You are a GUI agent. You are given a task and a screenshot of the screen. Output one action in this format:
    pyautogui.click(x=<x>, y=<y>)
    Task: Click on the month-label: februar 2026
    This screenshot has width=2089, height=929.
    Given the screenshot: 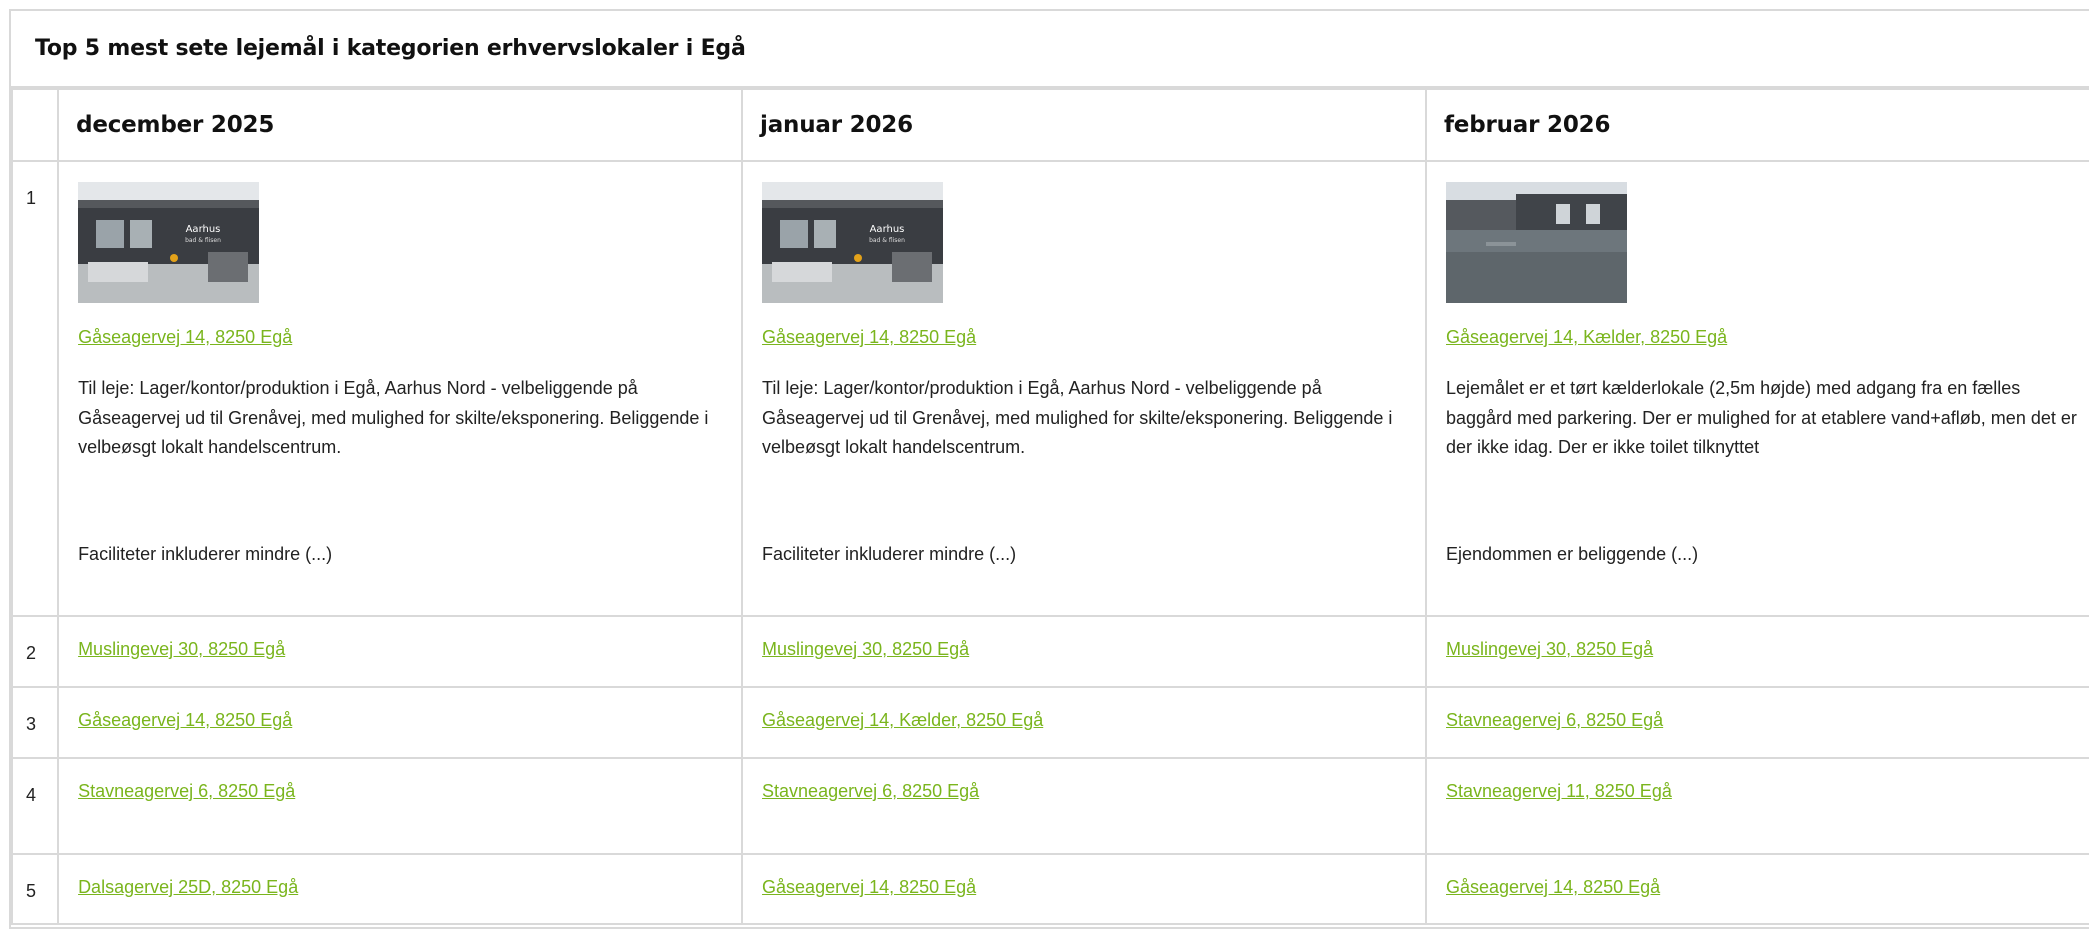 What is the action you would take?
    pyautogui.click(x=1527, y=125)
    